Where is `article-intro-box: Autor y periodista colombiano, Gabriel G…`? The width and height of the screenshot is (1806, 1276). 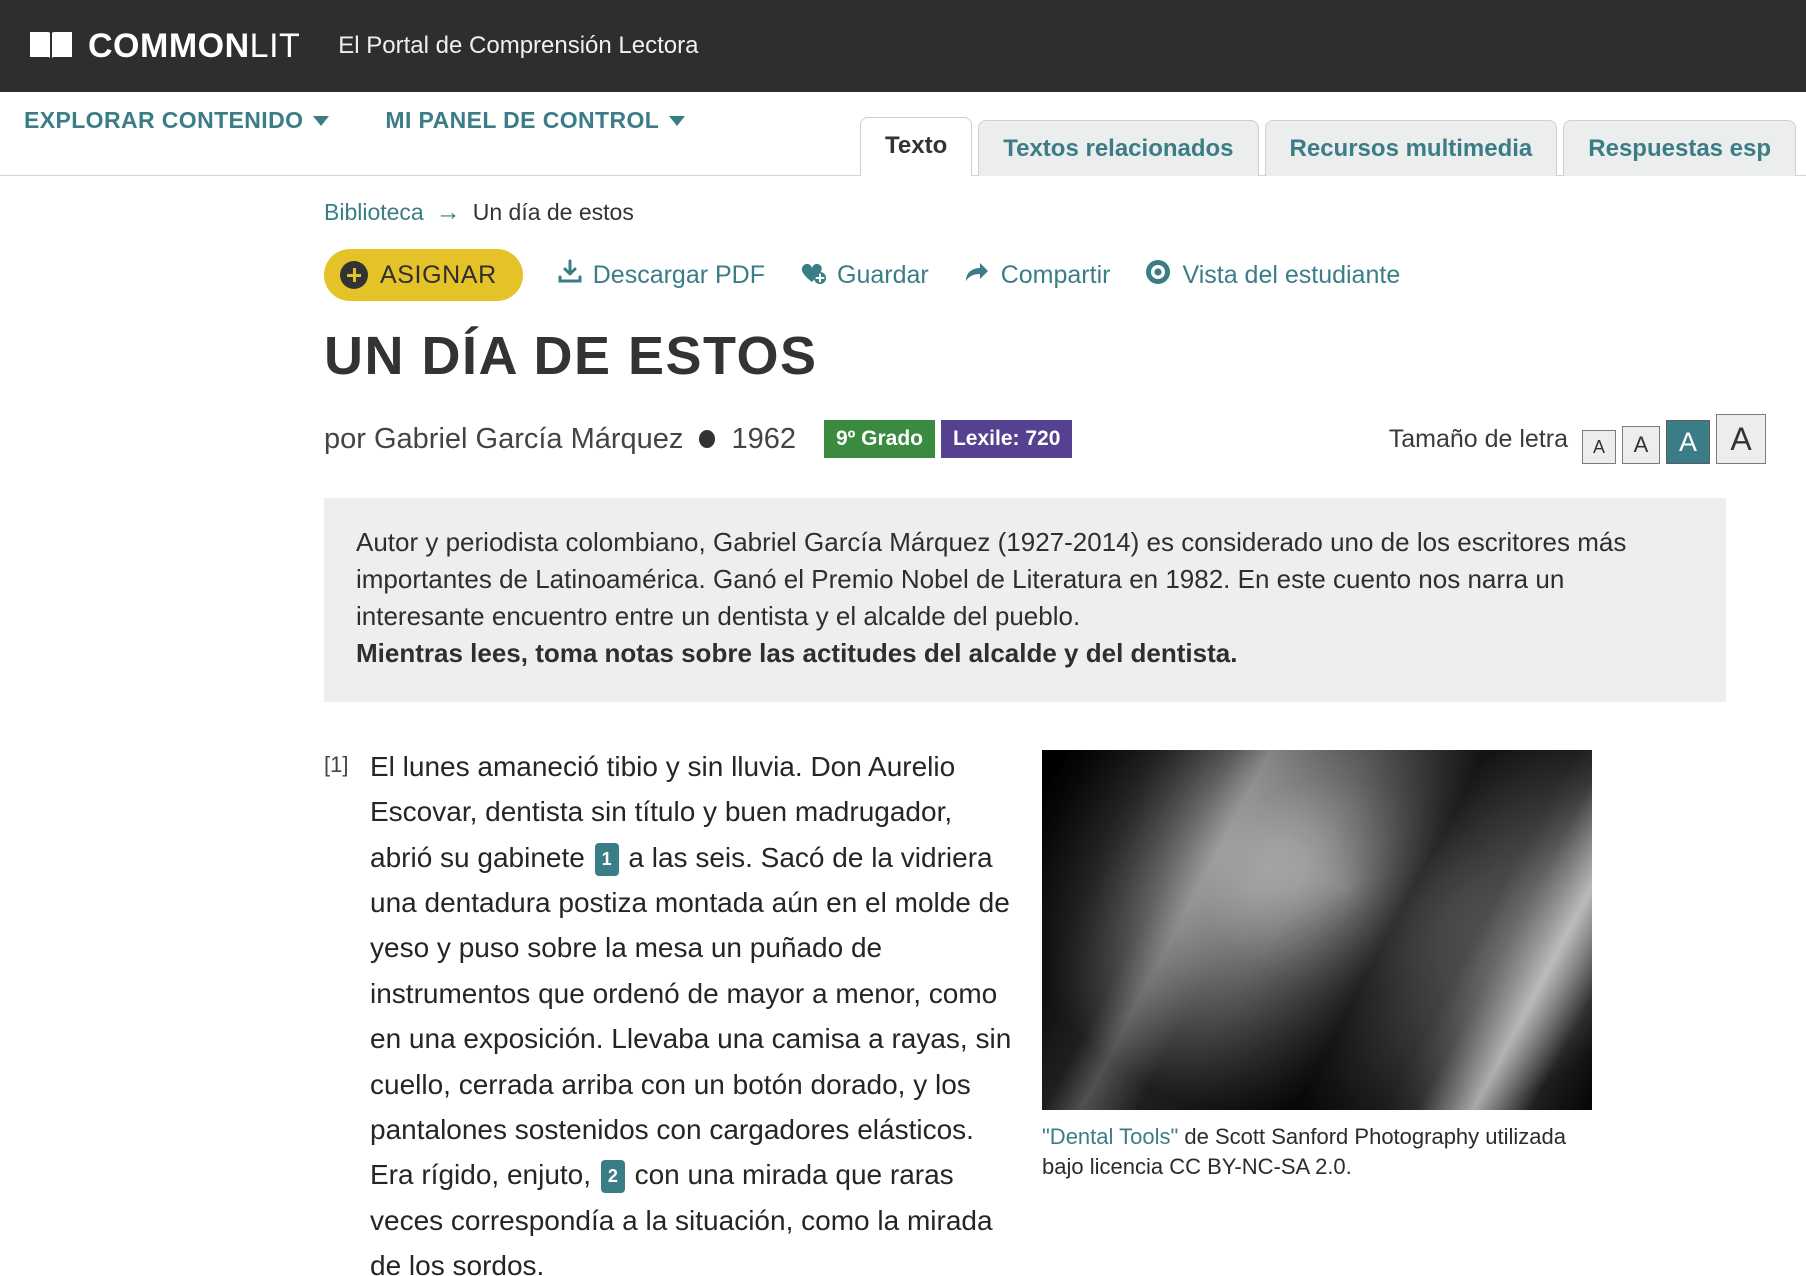
article-intro-box: Autor y periodista colombiano, Gabriel G… is located at coordinates (1025, 600).